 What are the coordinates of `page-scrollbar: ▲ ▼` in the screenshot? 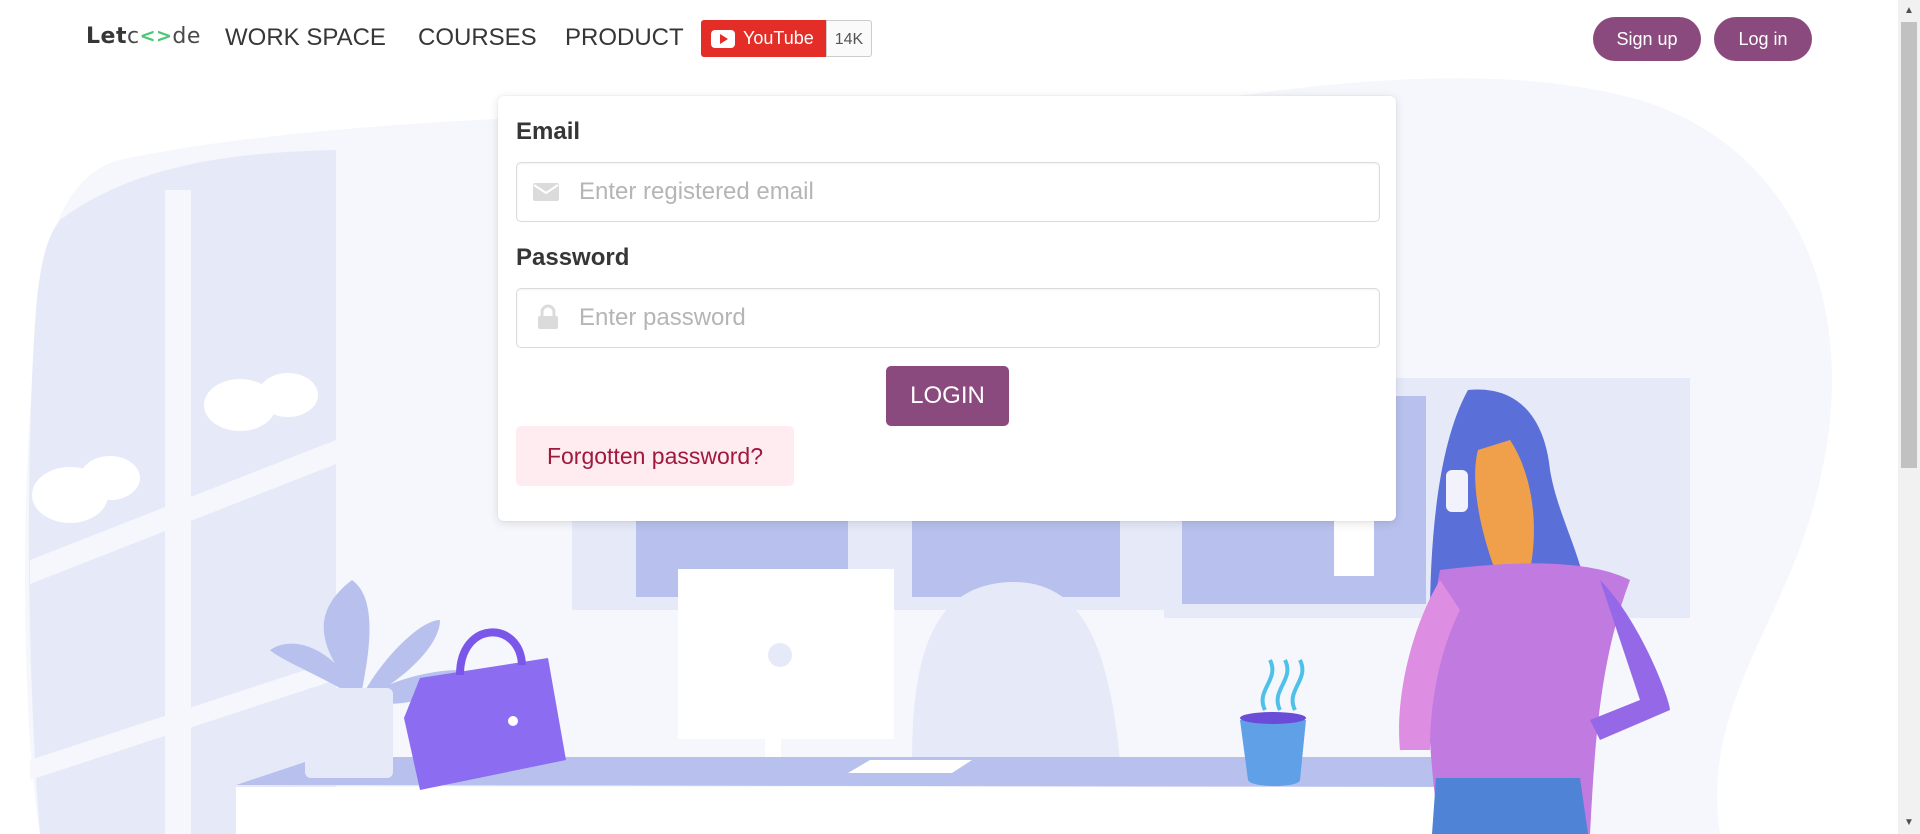 It's located at (1909, 417).